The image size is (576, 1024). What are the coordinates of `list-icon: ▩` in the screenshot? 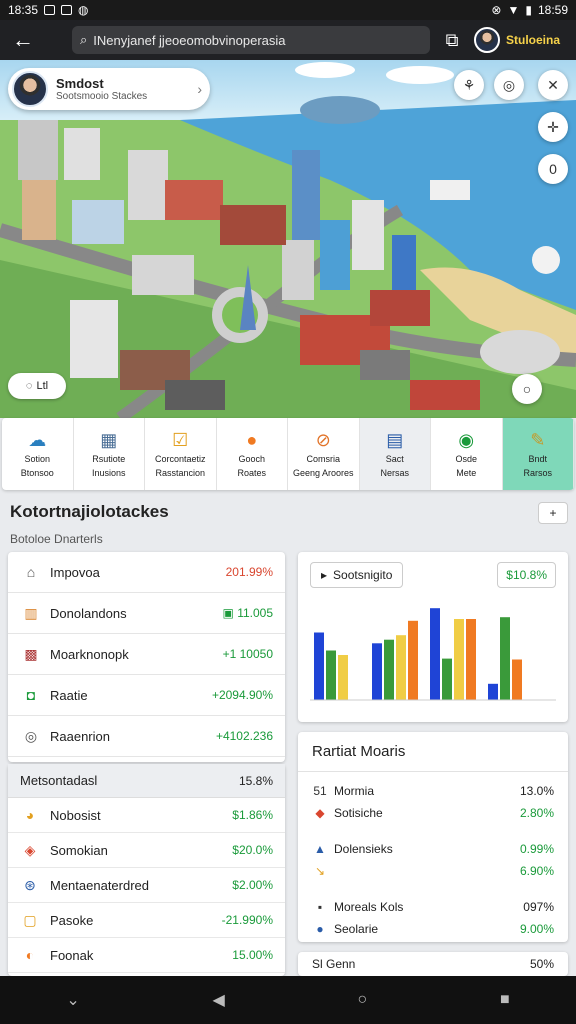 It's located at (31, 653).